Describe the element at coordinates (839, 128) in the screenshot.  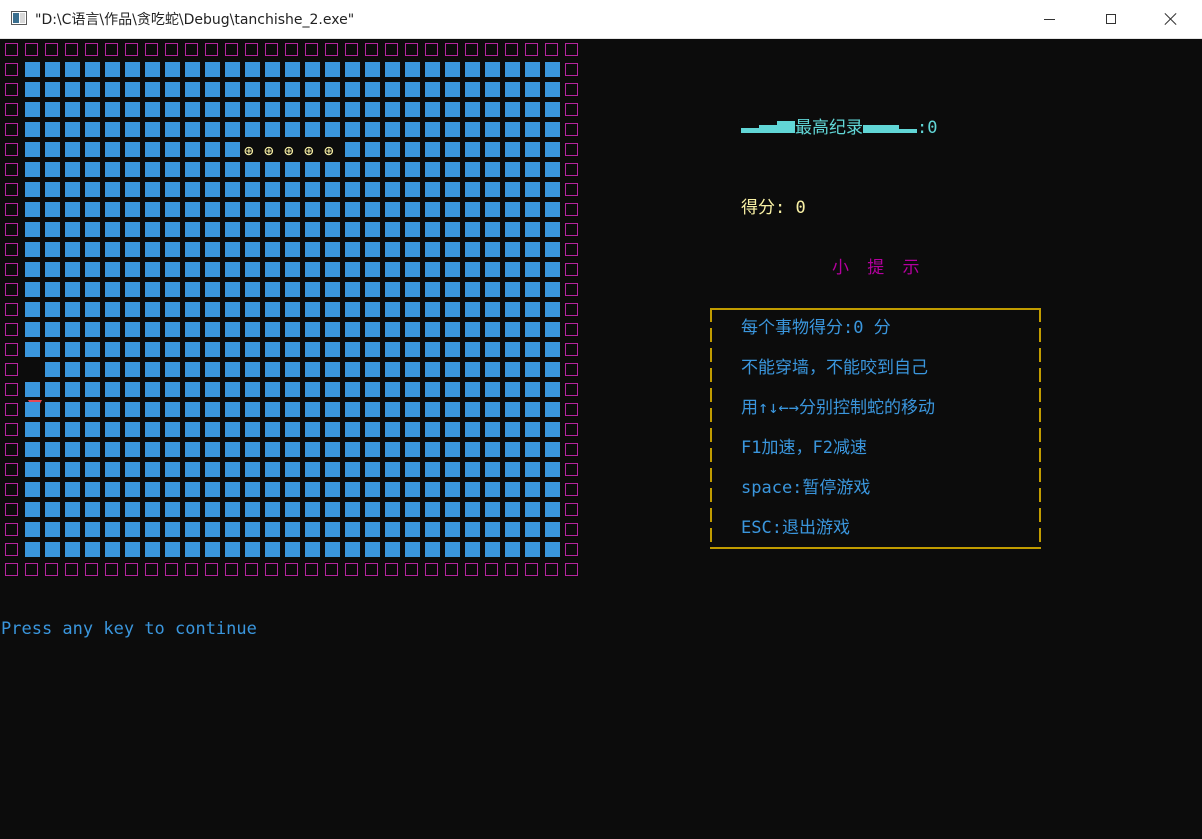
I see `high-score-record: 最高纪录:0` at that location.